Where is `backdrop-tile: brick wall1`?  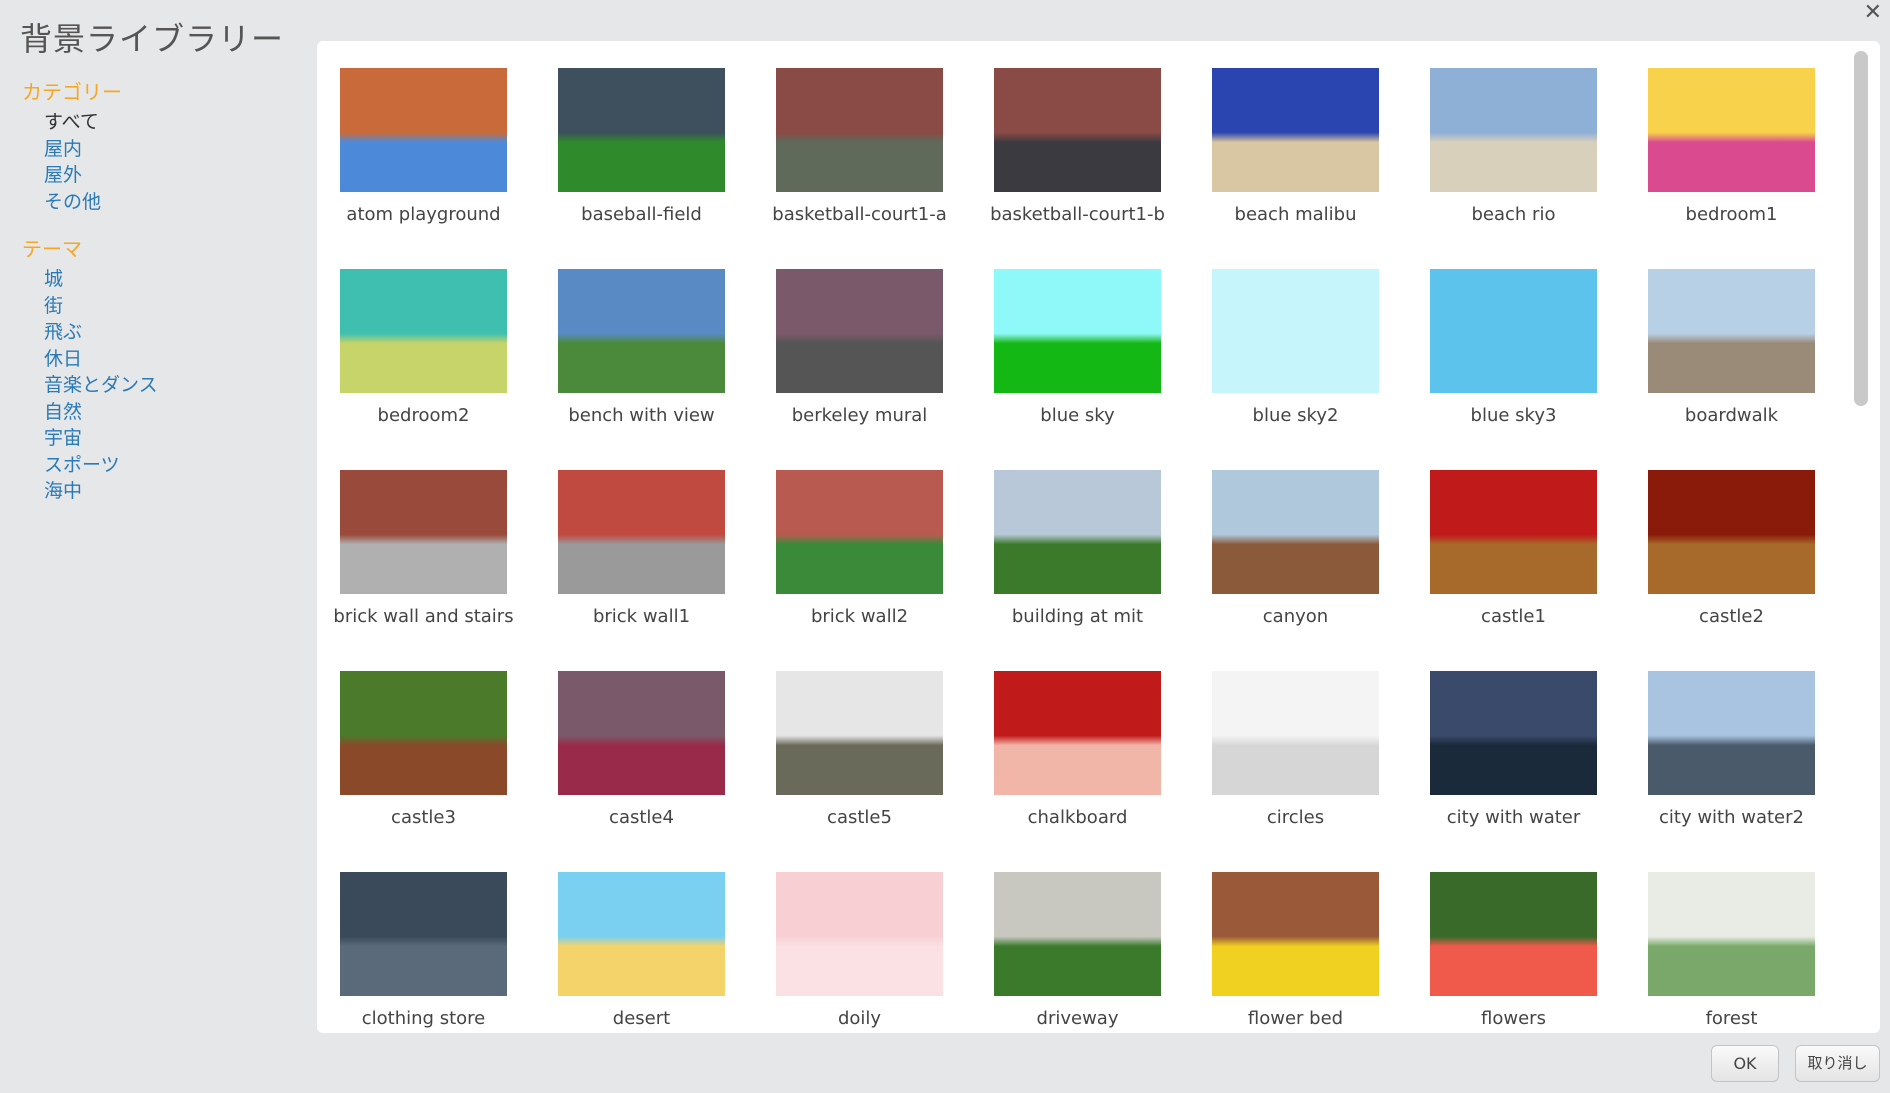 backdrop-tile: brick wall1 is located at coordinates (635, 535).